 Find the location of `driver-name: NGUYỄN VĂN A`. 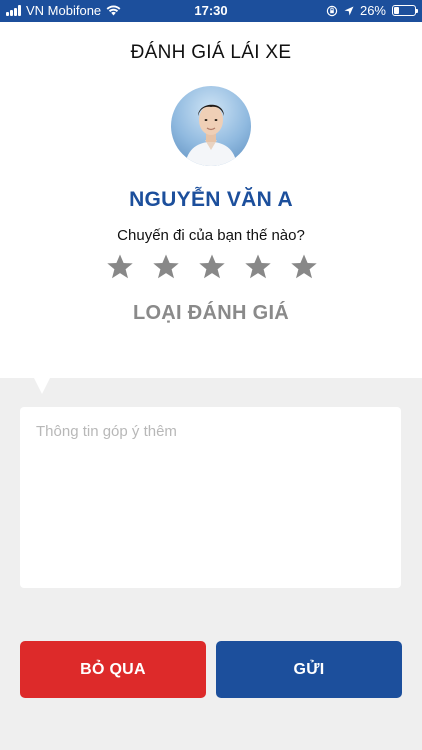

driver-name: NGUYỄN VĂN A is located at coordinates (211, 199).